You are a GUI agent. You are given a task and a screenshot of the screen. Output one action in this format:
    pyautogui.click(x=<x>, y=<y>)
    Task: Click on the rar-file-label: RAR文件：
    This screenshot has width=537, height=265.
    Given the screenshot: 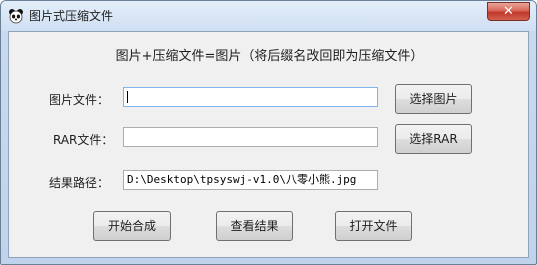 What is the action you would take?
    pyautogui.click(x=83, y=140)
    